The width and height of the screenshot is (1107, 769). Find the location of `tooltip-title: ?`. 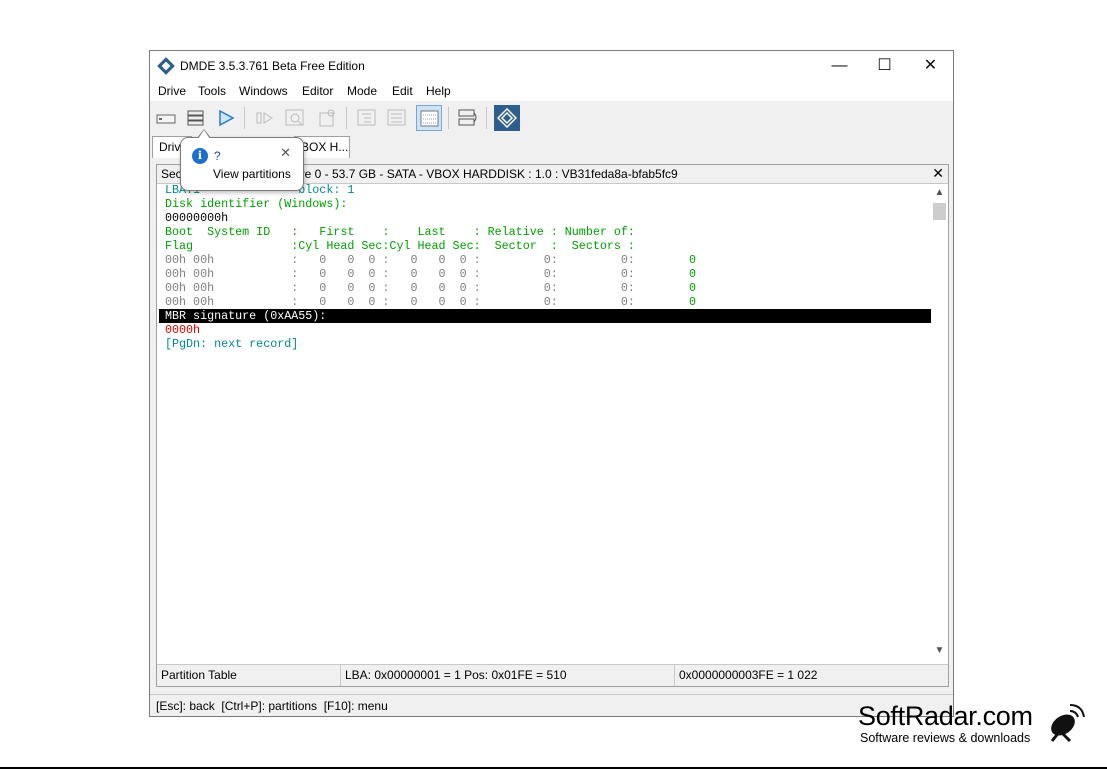

tooltip-title: ? is located at coordinates (217, 156).